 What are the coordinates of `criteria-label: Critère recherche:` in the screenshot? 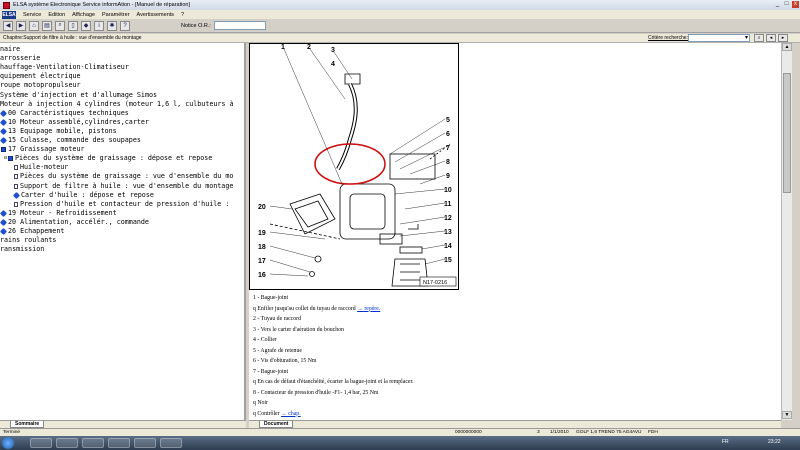 It's located at (668, 38).